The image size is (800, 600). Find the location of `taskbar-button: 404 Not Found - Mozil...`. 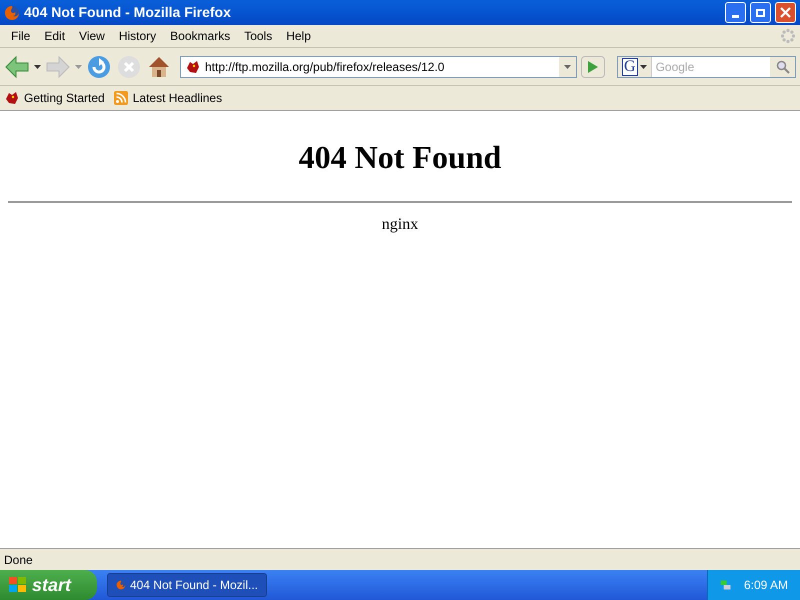

taskbar-button: 404 Not Found - Mozil... is located at coordinates (187, 585).